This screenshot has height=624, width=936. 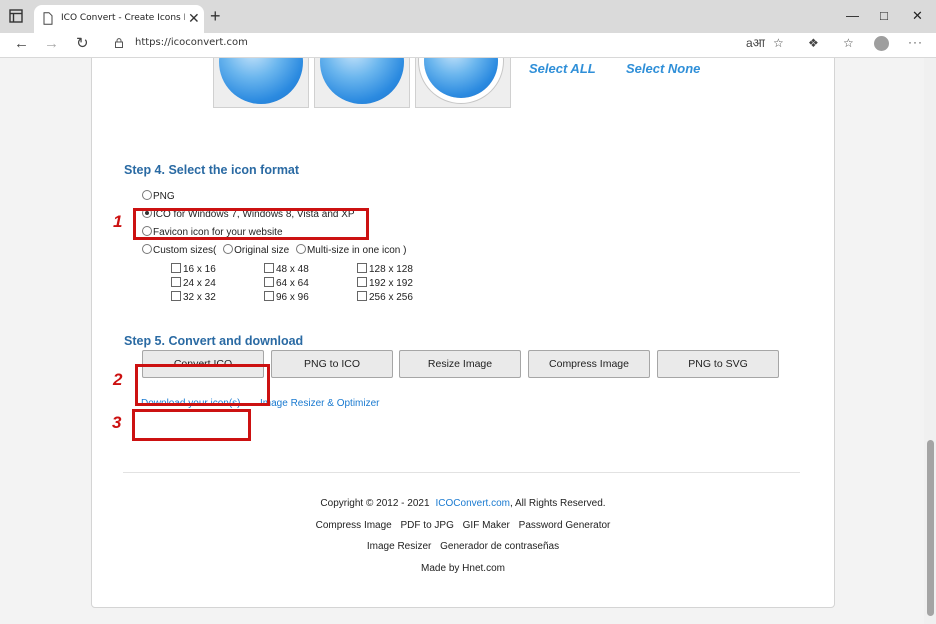 What do you see at coordinates (452, 44) in the screenshot?
I see `address-bar: https://icoconvert.com` at bounding box center [452, 44].